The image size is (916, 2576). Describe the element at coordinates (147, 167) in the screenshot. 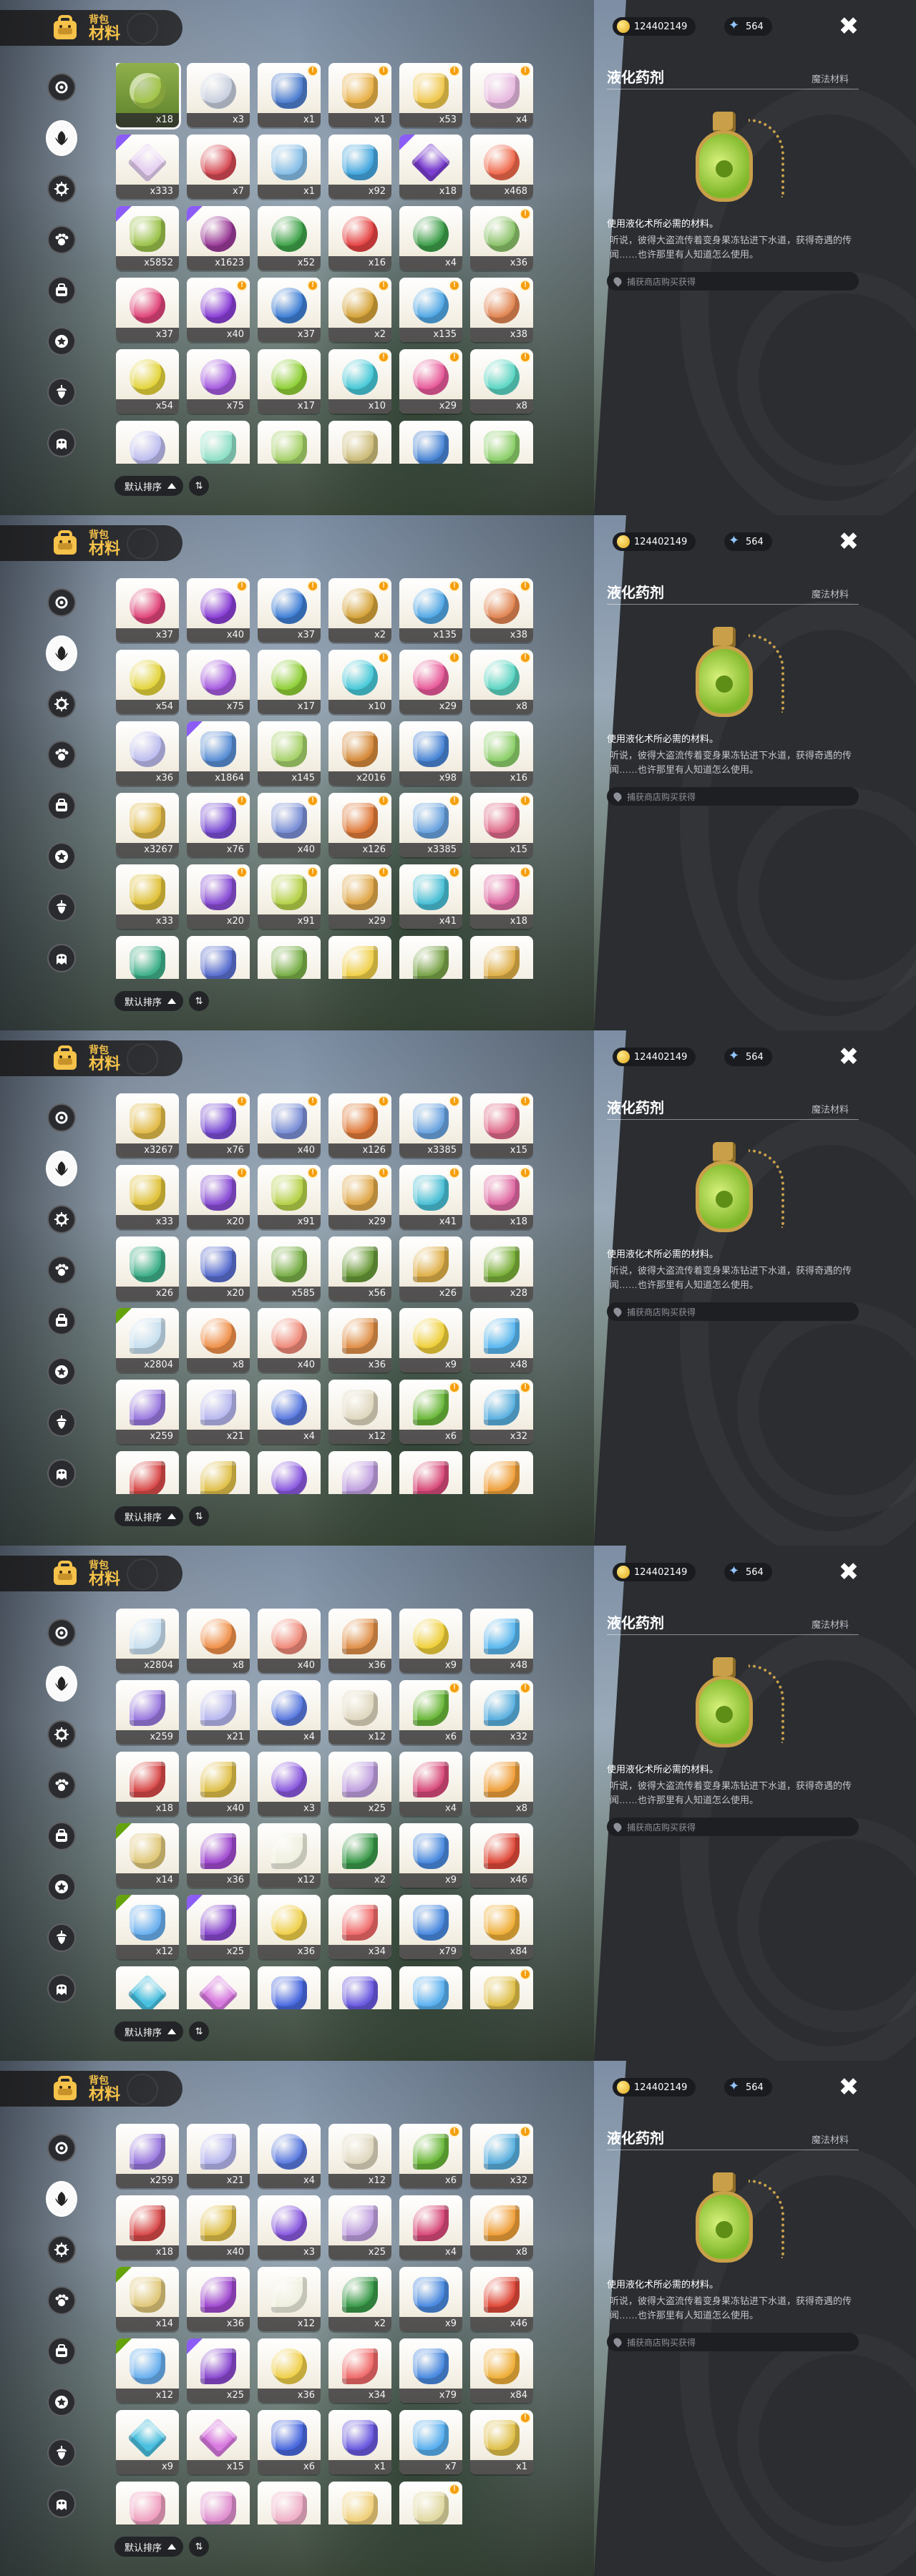

I see `item-slot: x333` at that location.